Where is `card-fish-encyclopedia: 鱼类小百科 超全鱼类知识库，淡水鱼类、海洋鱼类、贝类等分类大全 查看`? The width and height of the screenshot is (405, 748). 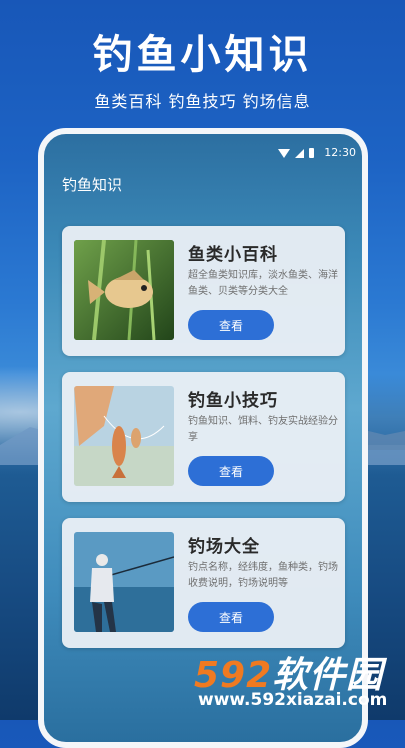
card-fish-encyclopedia: 鱼类小百科 超全鱼类知识库，淡水鱼类、海洋鱼类、贝类等分类大全 查看 is located at coordinates (203, 291).